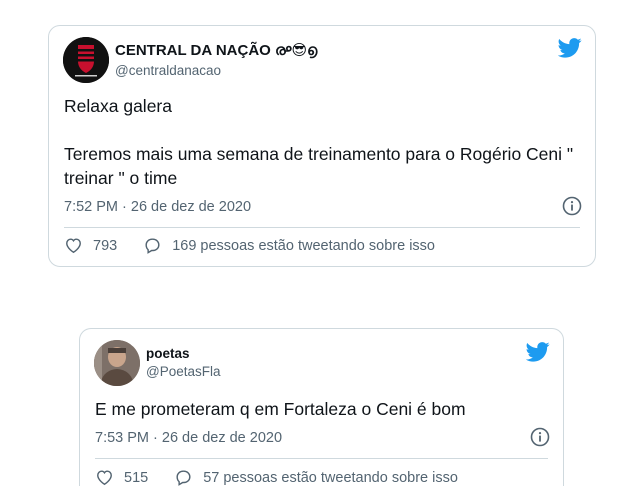  Describe the element at coordinates (216, 50) in the screenshot. I see `display-name: CENTRAL DA NAÇÃO ൙😎൭` at that location.